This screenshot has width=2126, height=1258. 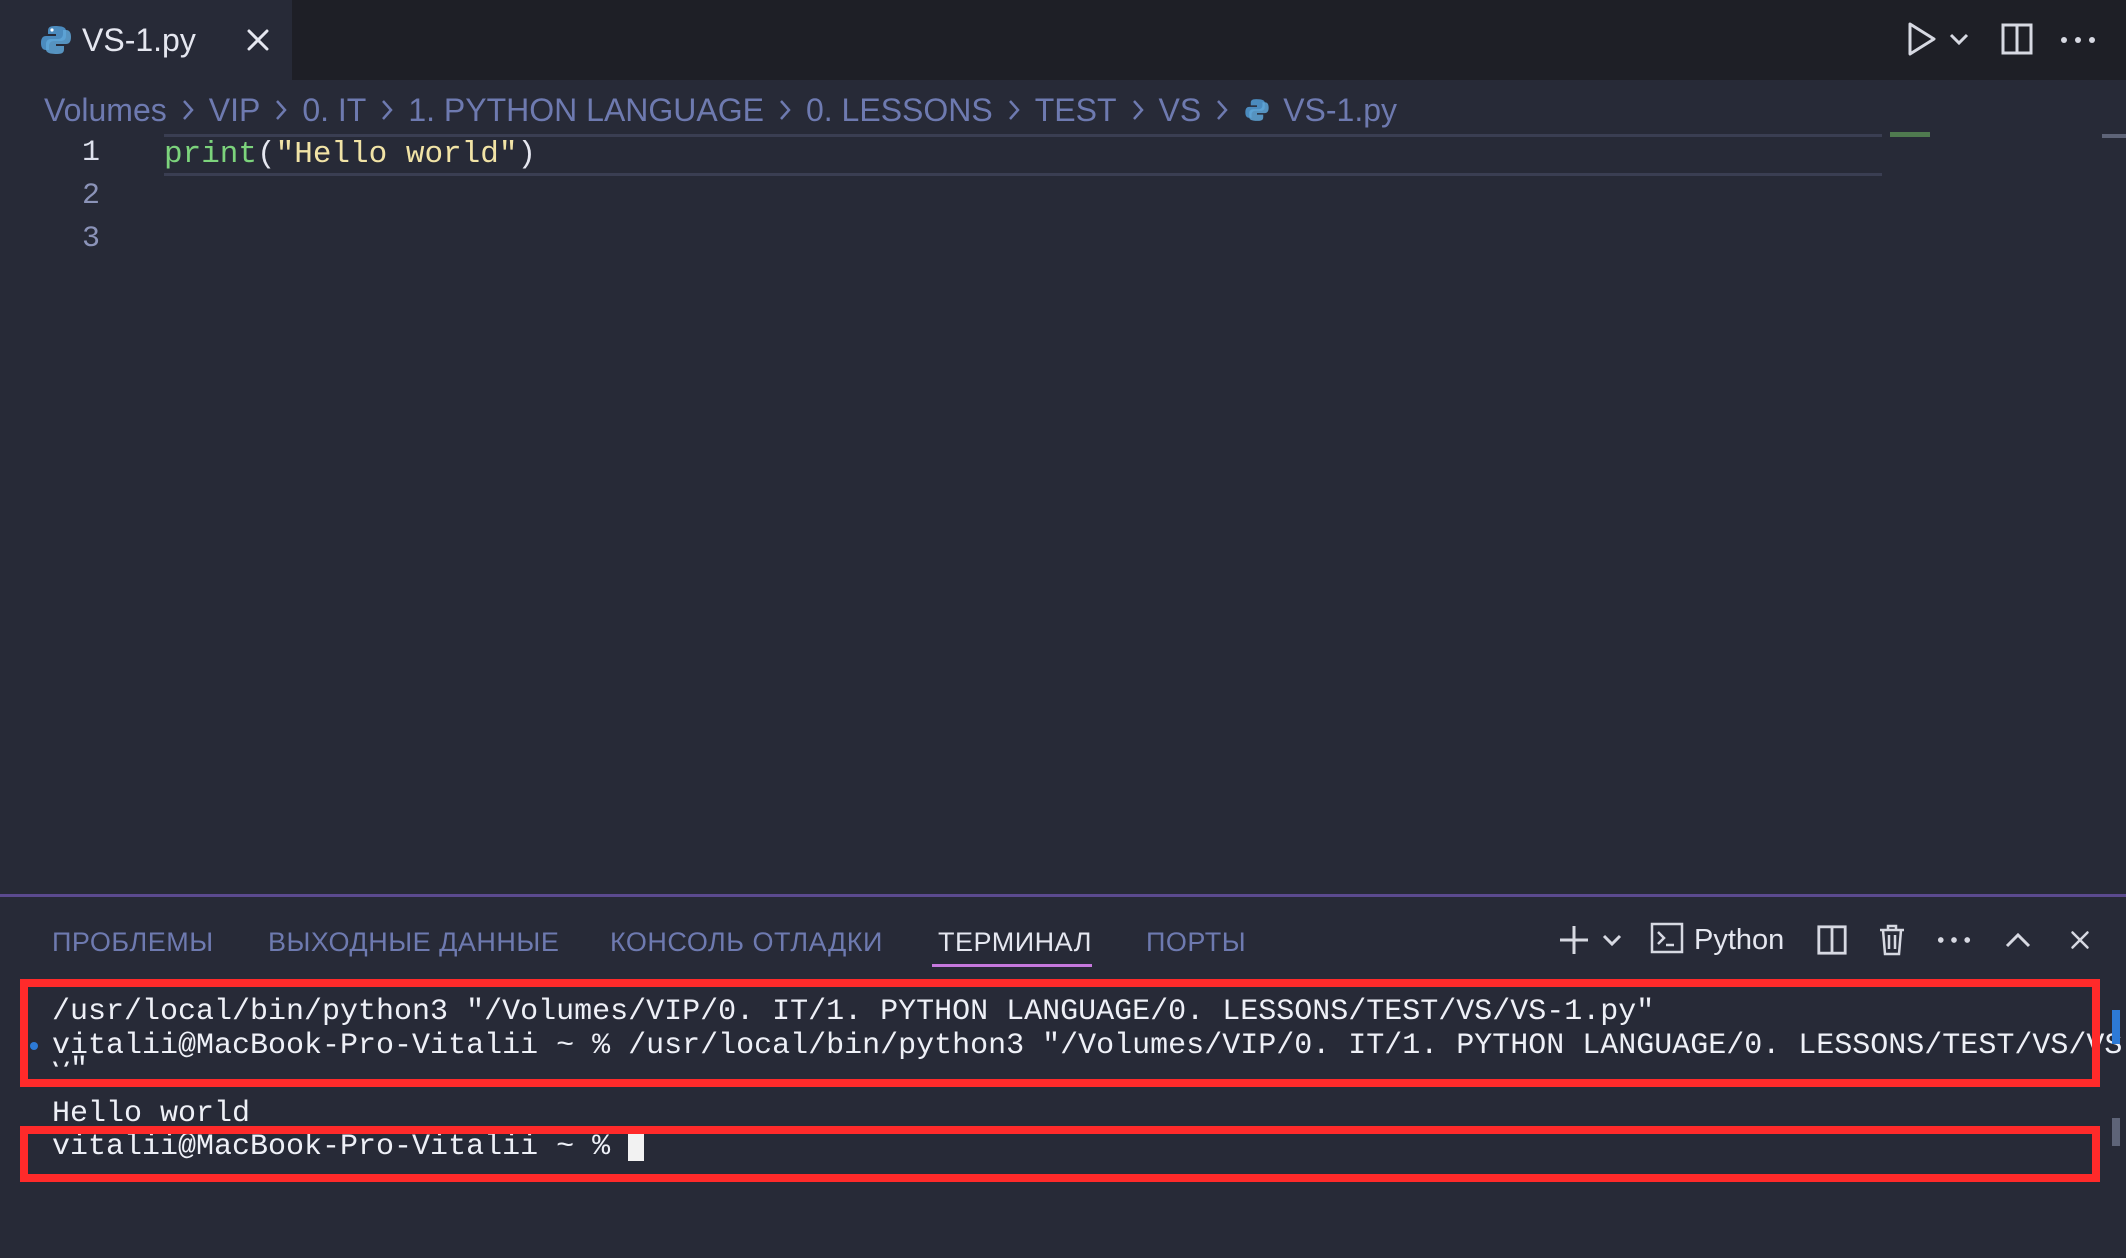 I want to click on editor-tab: VS-1.py, so click(x=146, y=40).